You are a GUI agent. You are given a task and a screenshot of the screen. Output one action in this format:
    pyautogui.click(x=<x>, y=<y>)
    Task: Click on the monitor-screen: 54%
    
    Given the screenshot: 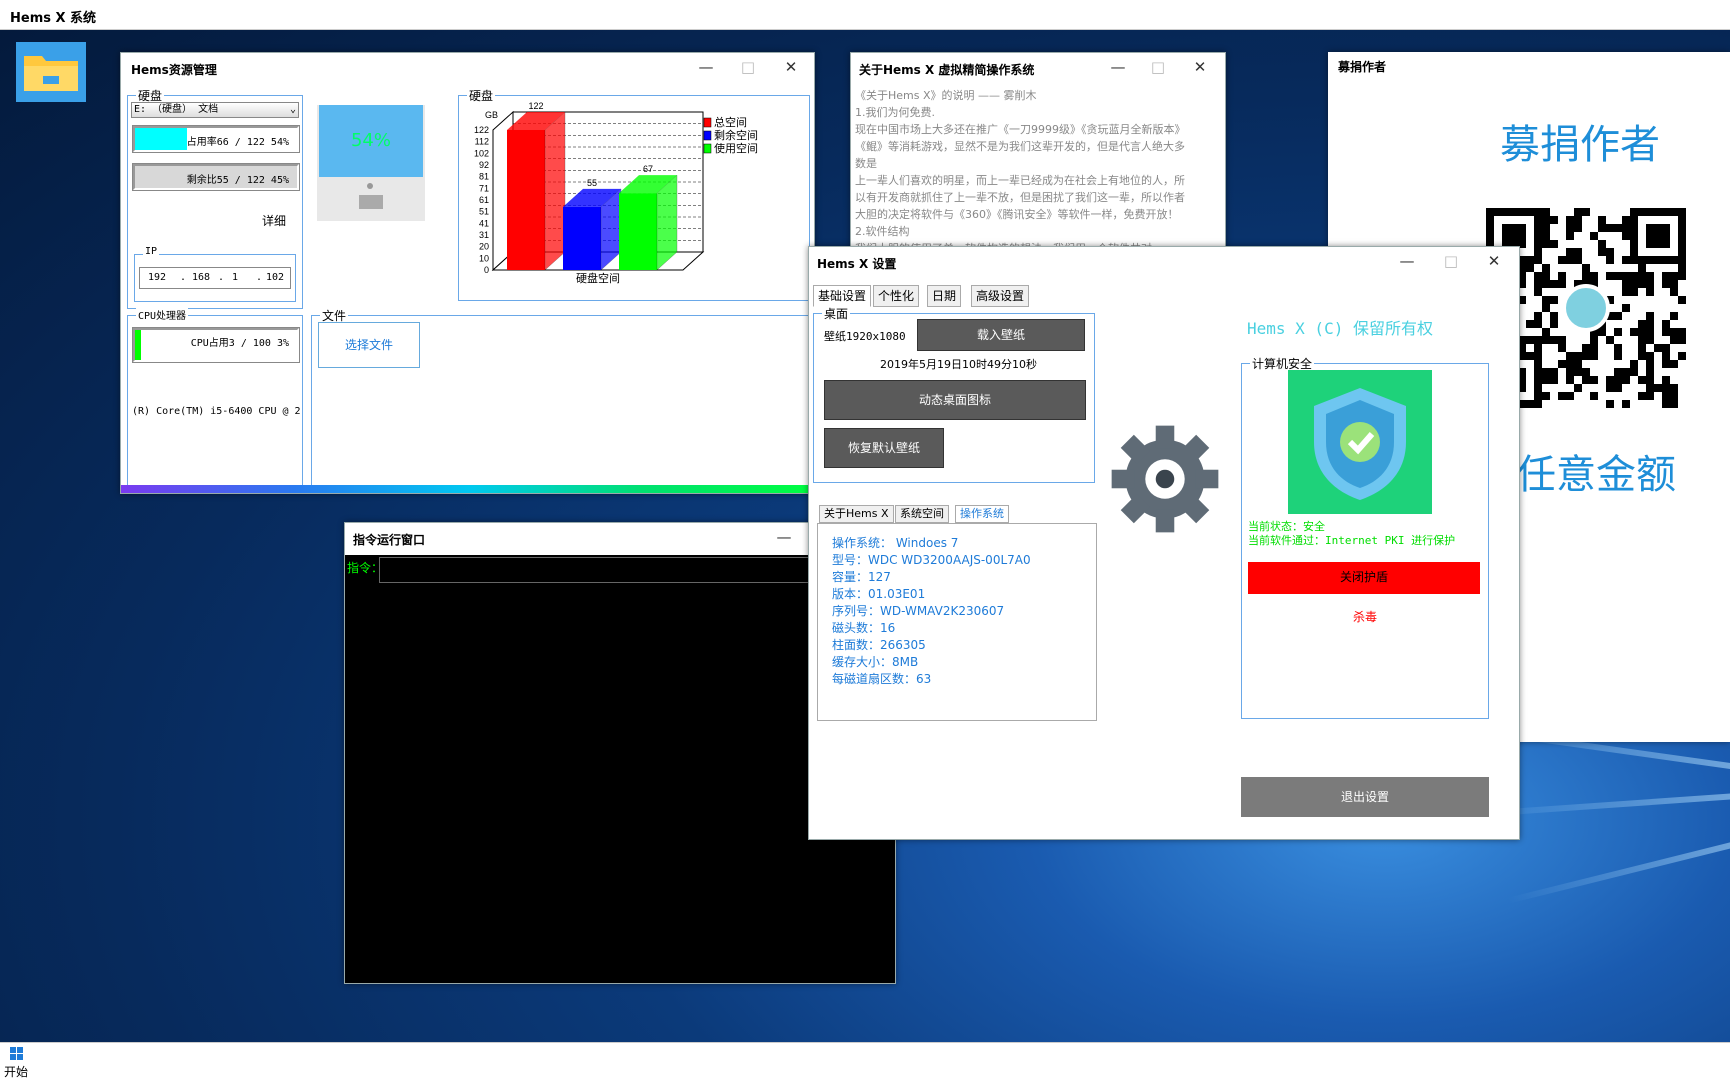 What is the action you would take?
    pyautogui.click(x=371, y=141)
    